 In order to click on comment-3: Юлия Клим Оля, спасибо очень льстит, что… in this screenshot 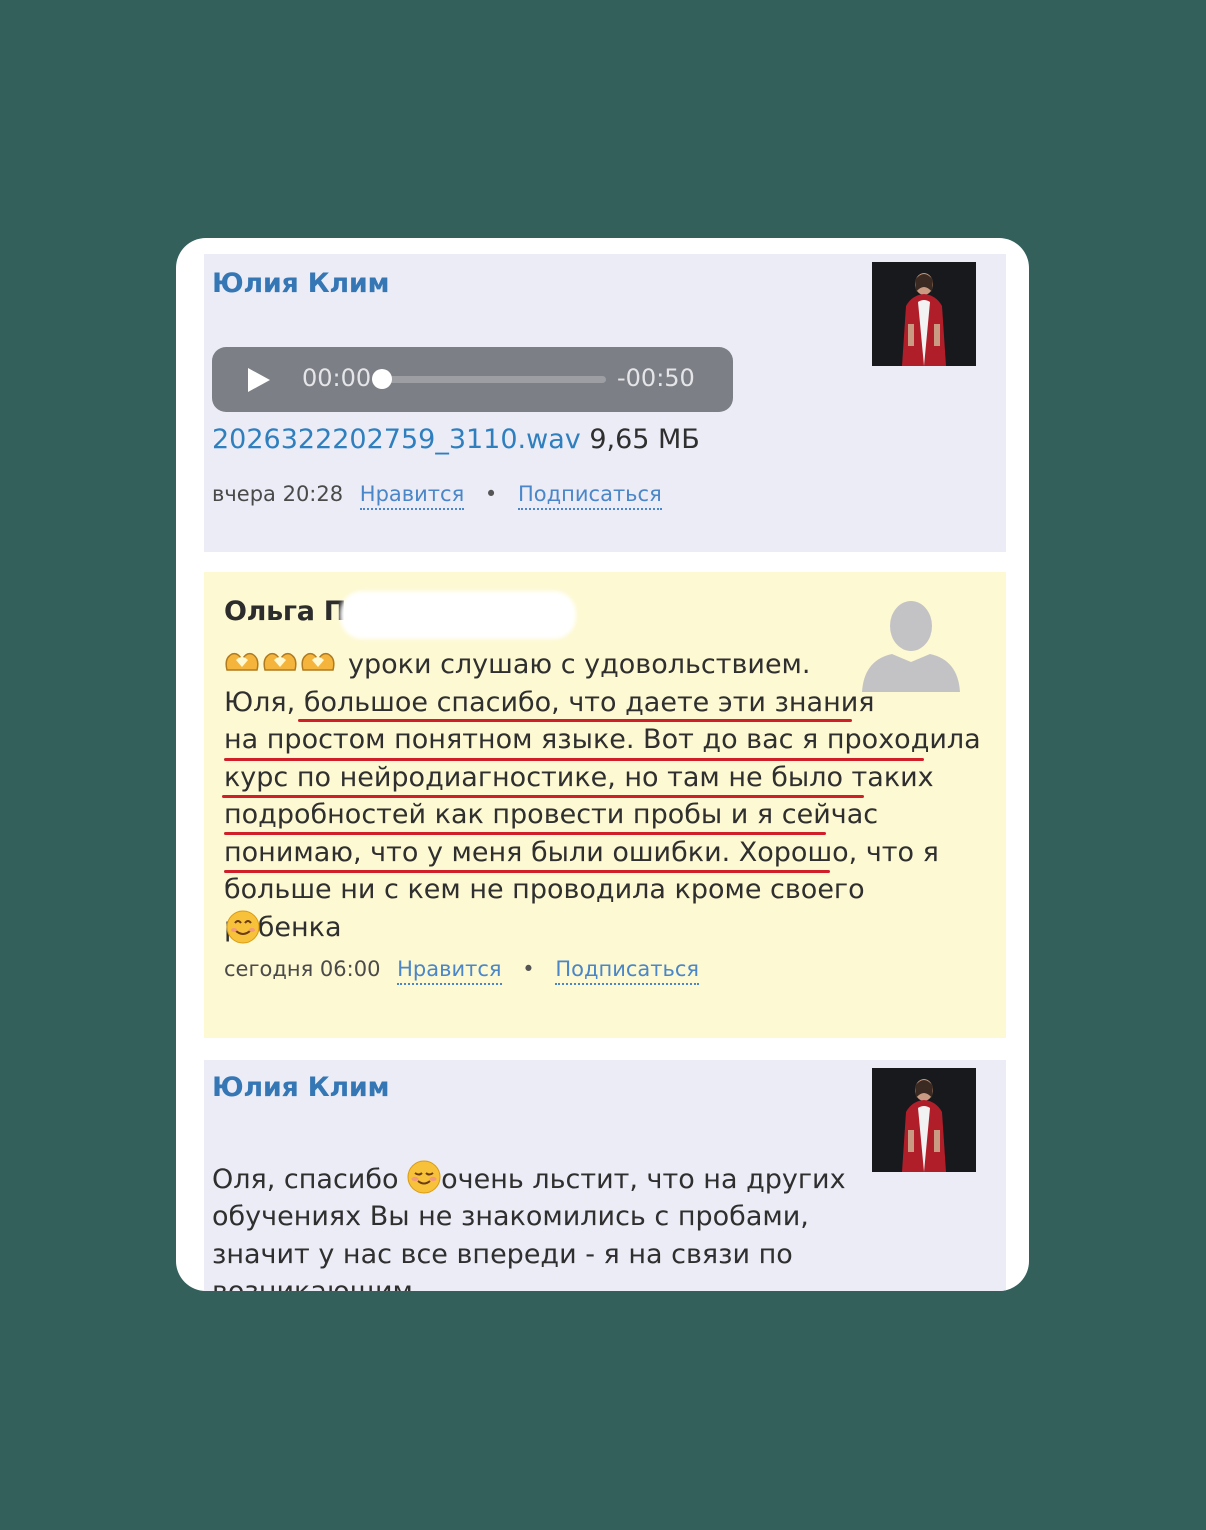, I will do `click(605, 1175)`.